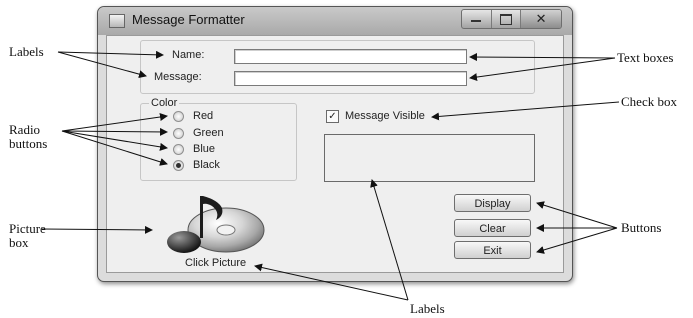  I want to click on arrow-buttons-exit, so click(577, 240).